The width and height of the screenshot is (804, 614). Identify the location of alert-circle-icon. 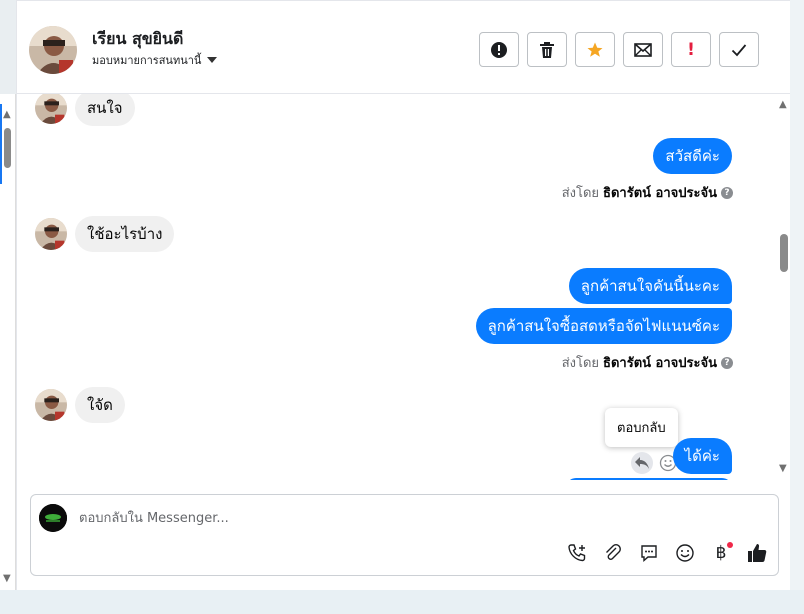
(499, 49).